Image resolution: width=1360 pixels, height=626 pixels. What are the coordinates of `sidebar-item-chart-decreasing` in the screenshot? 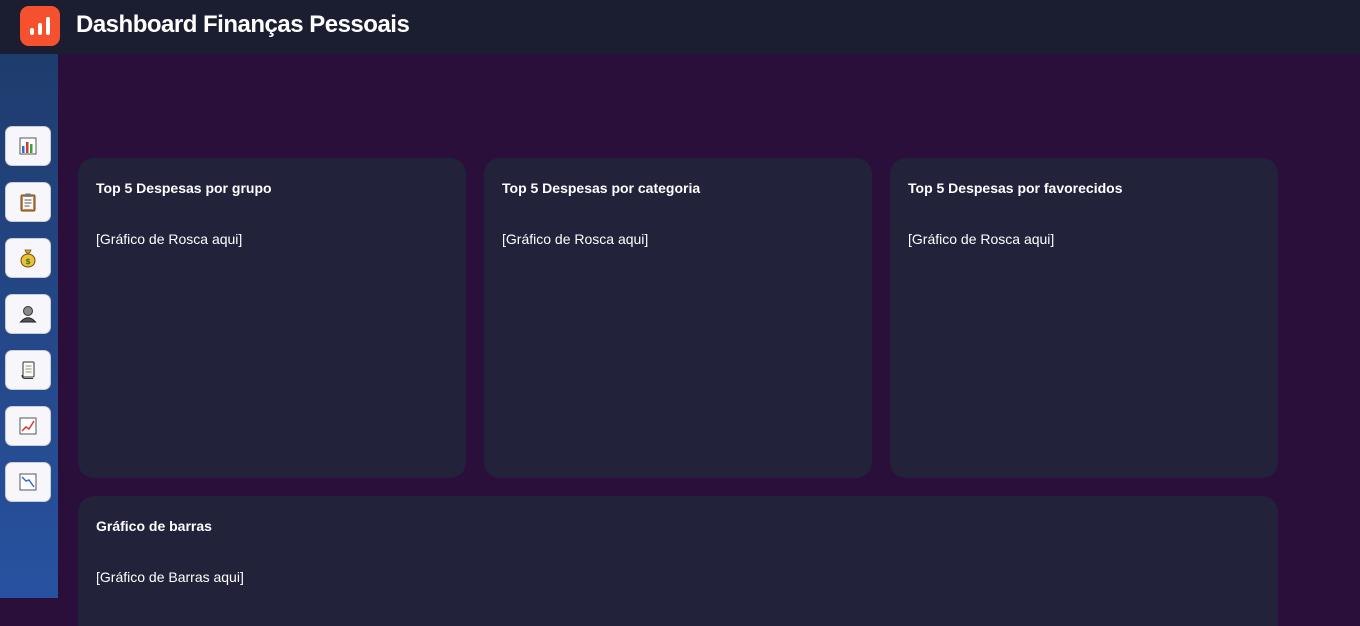 It's located at (28, 482).